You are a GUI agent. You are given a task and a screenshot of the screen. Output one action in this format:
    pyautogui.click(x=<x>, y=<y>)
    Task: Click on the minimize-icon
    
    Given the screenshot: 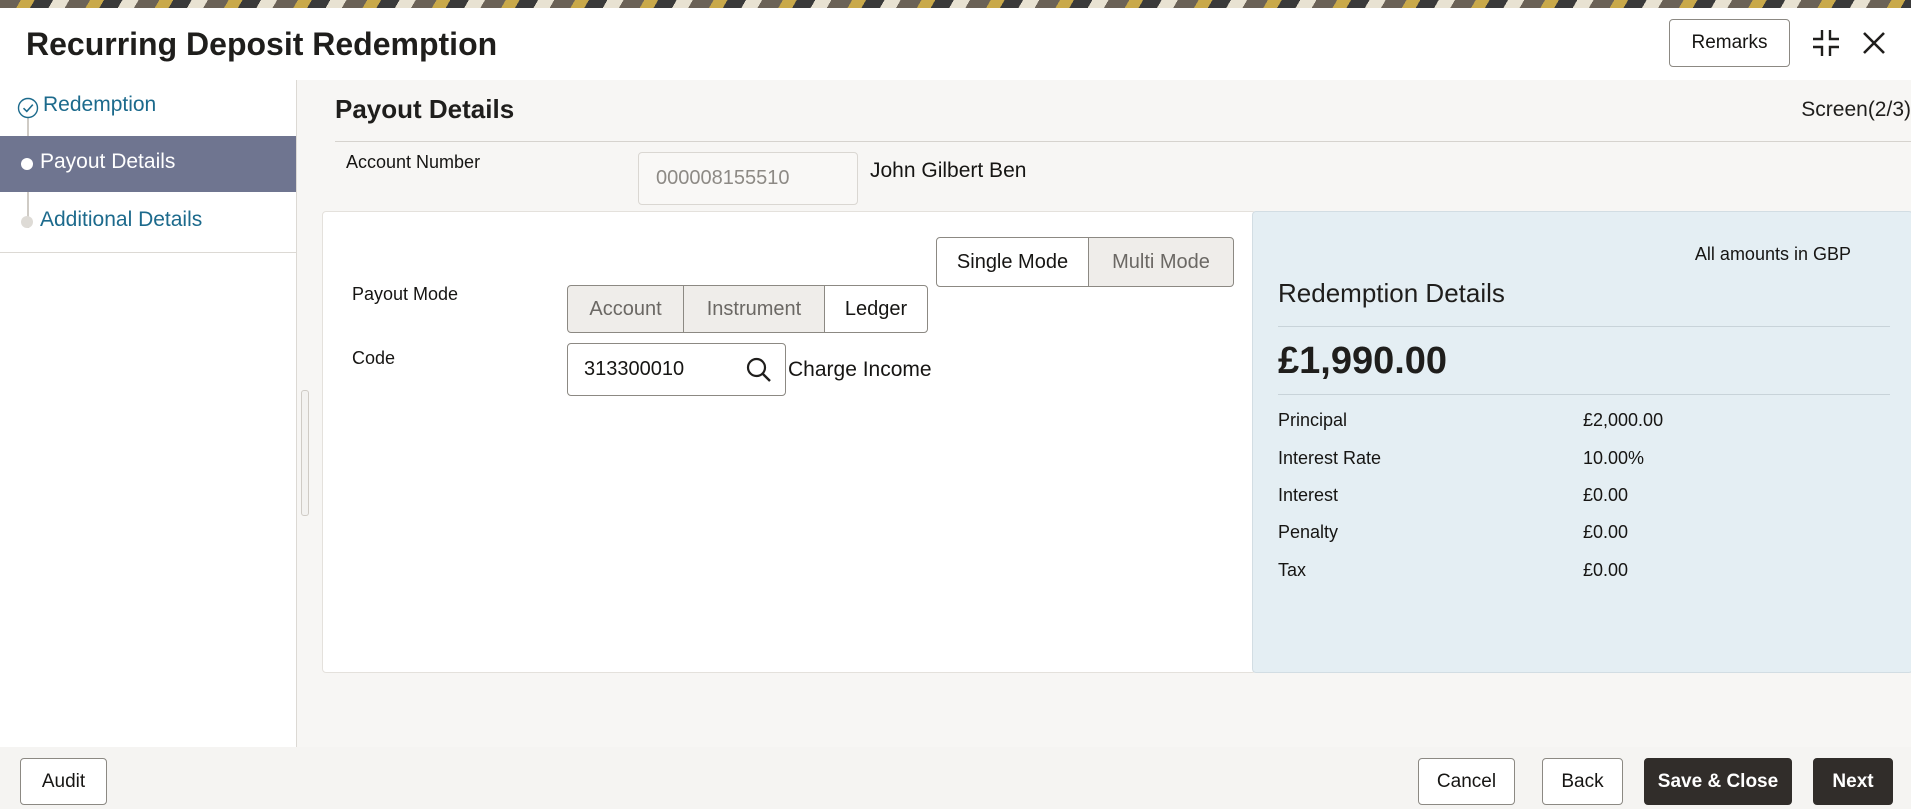 What is the action you would take?
    pyautogui.click(x=1826, y=43)
    